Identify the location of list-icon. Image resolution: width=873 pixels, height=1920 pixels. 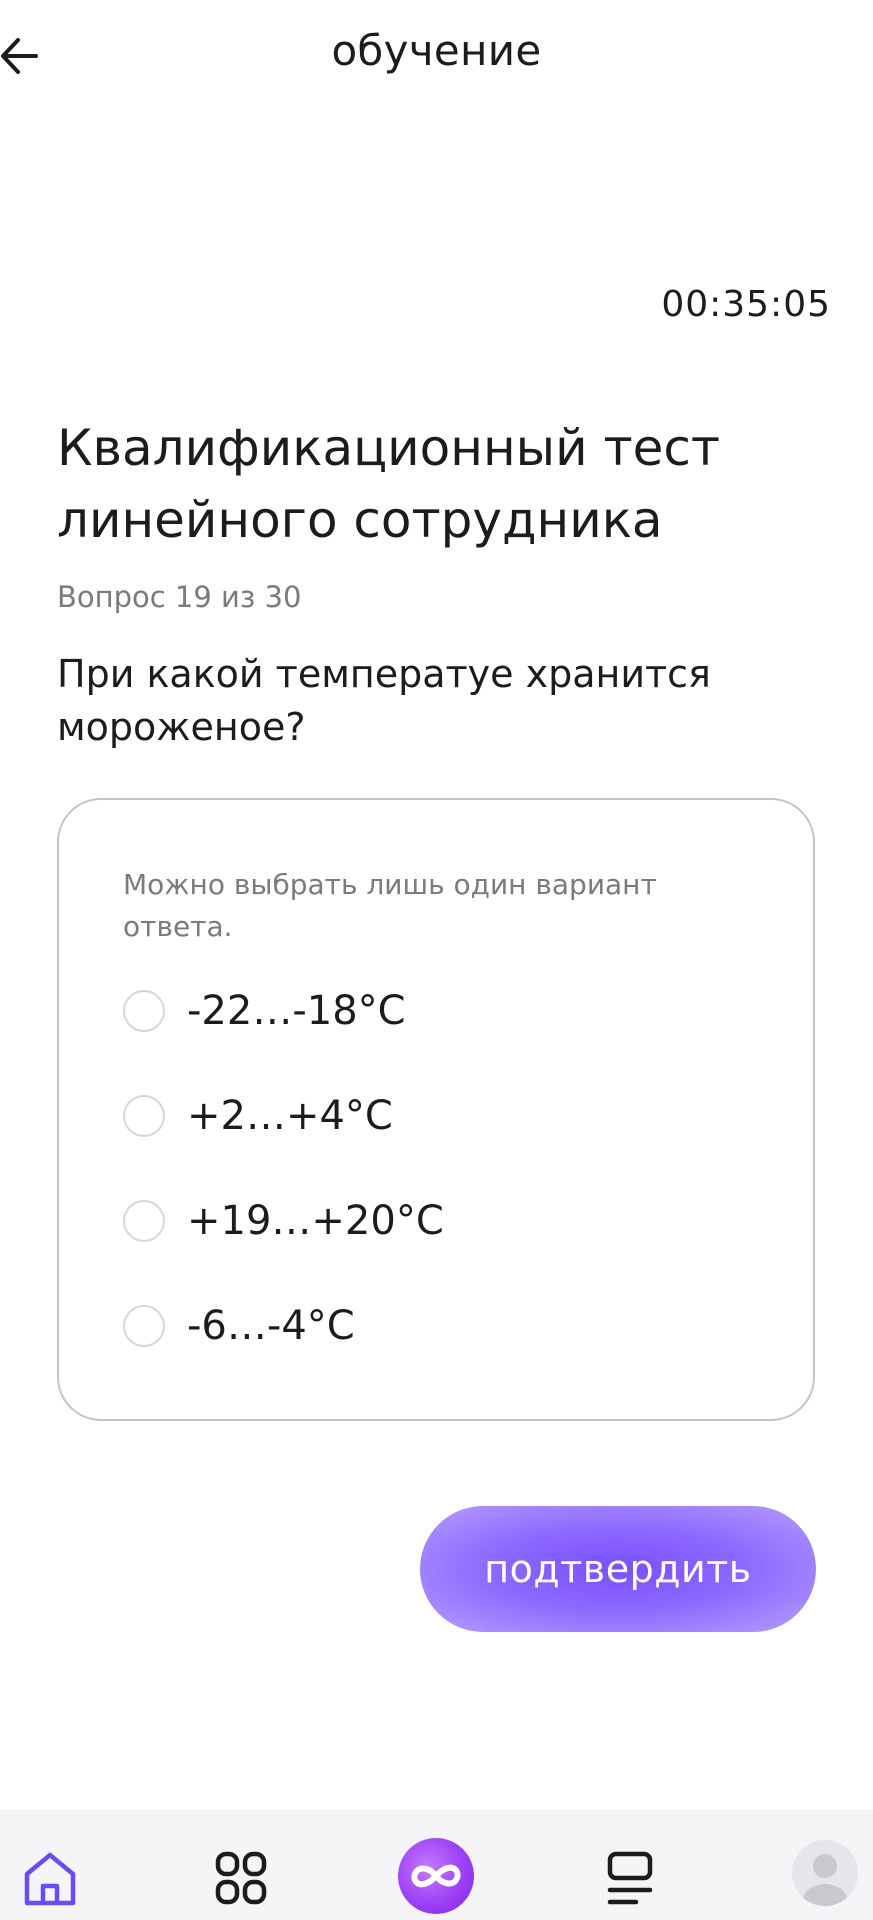
(630, 1878).